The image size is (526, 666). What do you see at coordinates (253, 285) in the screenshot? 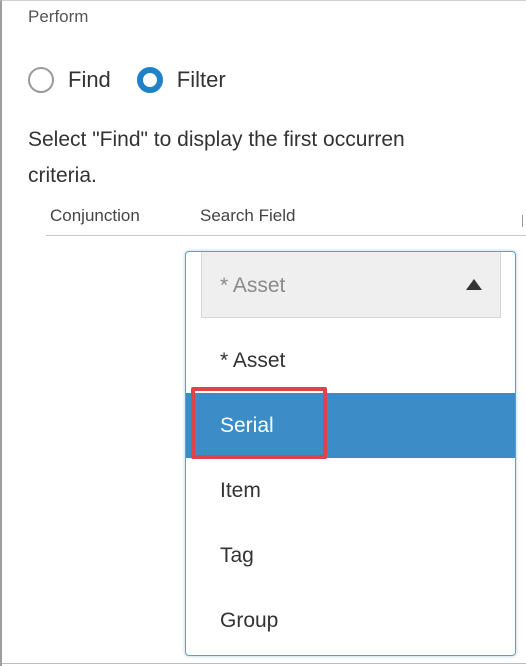
I see `search-field-selected-value: * Asset` at bounding box center [253, 285].